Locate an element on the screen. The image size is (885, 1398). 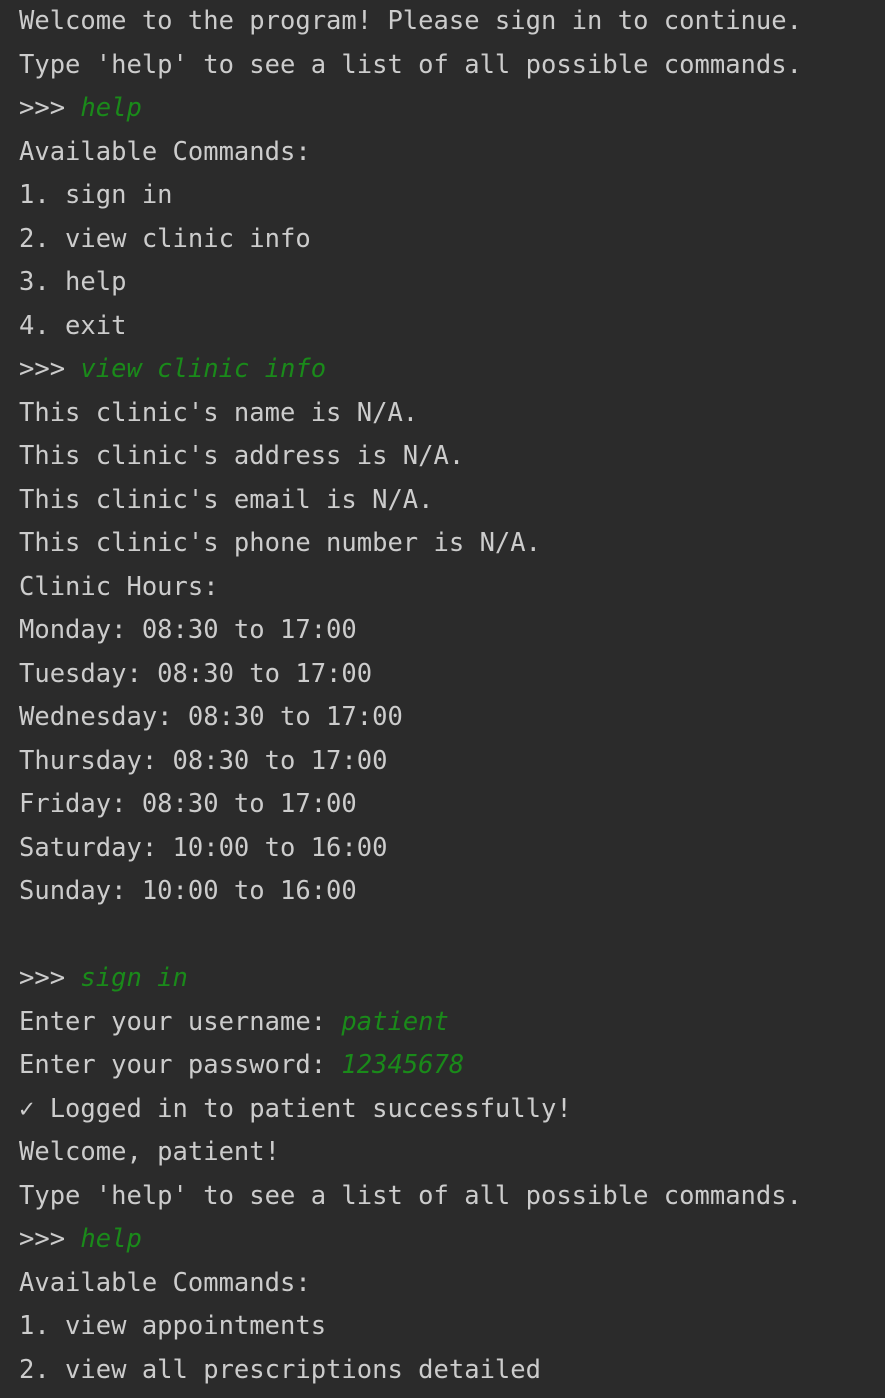
console-output-line: Saturday: 10:00 to 16:00 is located at coordinates (203, 847).